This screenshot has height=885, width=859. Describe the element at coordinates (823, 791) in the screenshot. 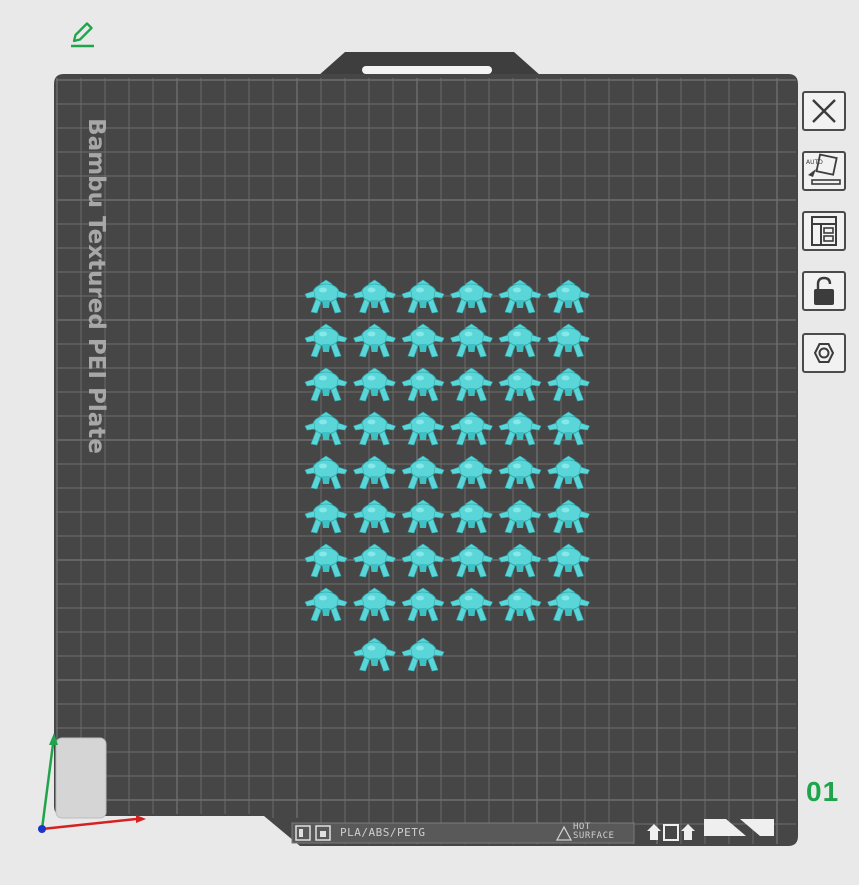

I see `plate-number: 01` at that location.